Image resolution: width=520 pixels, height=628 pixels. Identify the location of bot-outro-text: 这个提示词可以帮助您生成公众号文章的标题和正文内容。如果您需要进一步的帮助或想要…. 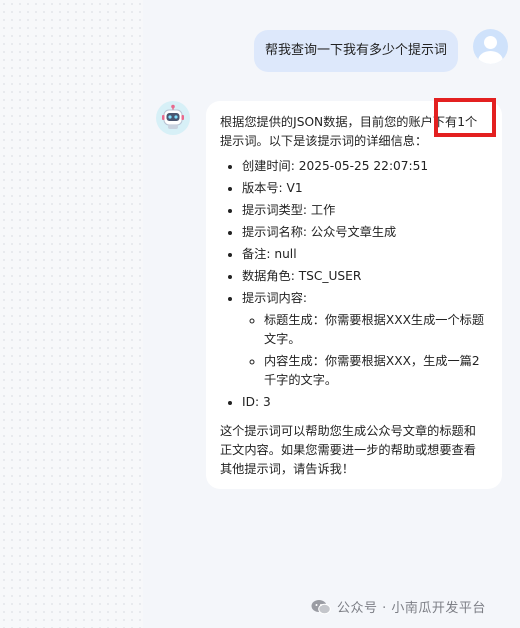
(348, 450).